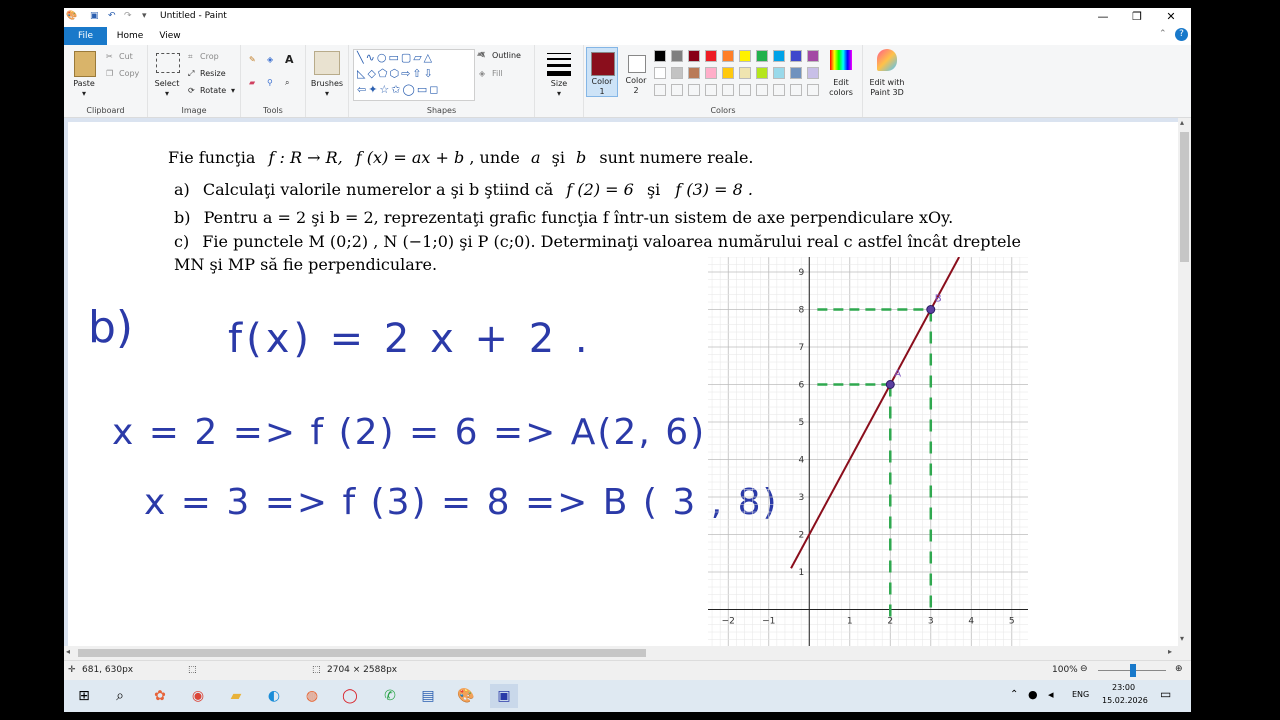 The height and width of the screenshot is (720, 1280). I want to click on zoom-slider-thumb, so click(1133, 670).